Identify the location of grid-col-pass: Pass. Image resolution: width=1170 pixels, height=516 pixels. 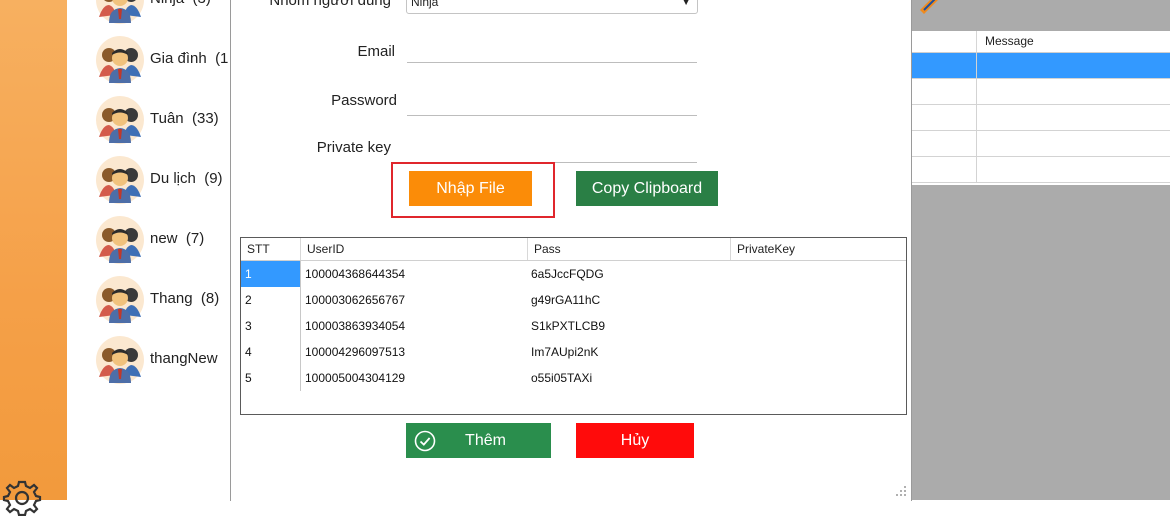
(629, 249).